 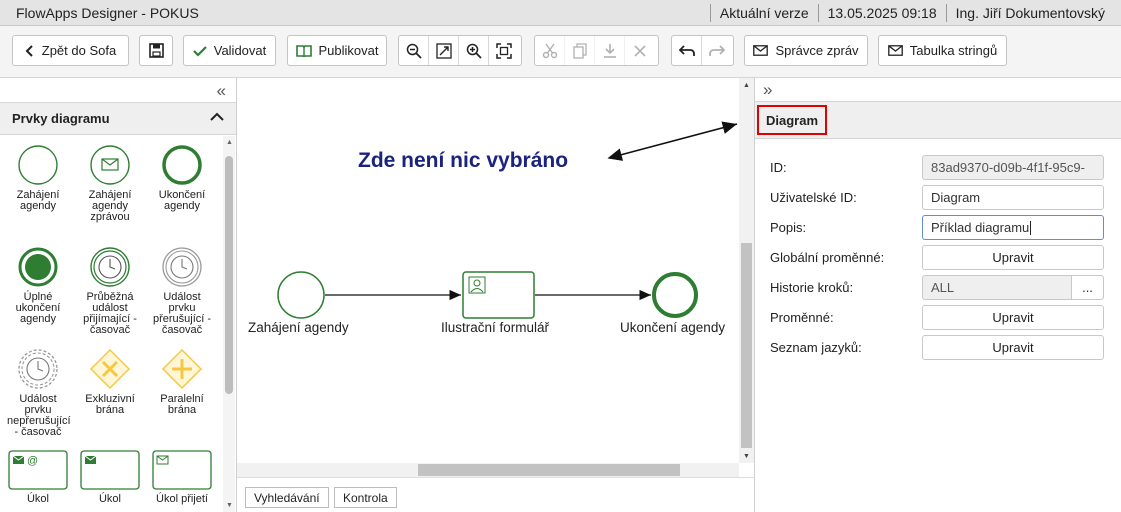 What do you see at coordinates (38, 267) in the screenshot?
I see `terminate-end-event-icon` at bounding box center [38, 267].